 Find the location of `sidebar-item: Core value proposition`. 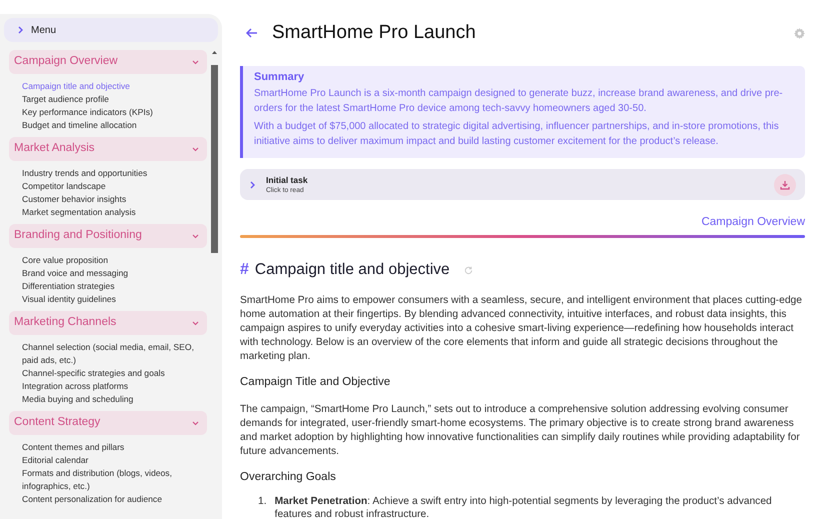

sidebar-item: Core value proposition is located at coordinates (108, 260).